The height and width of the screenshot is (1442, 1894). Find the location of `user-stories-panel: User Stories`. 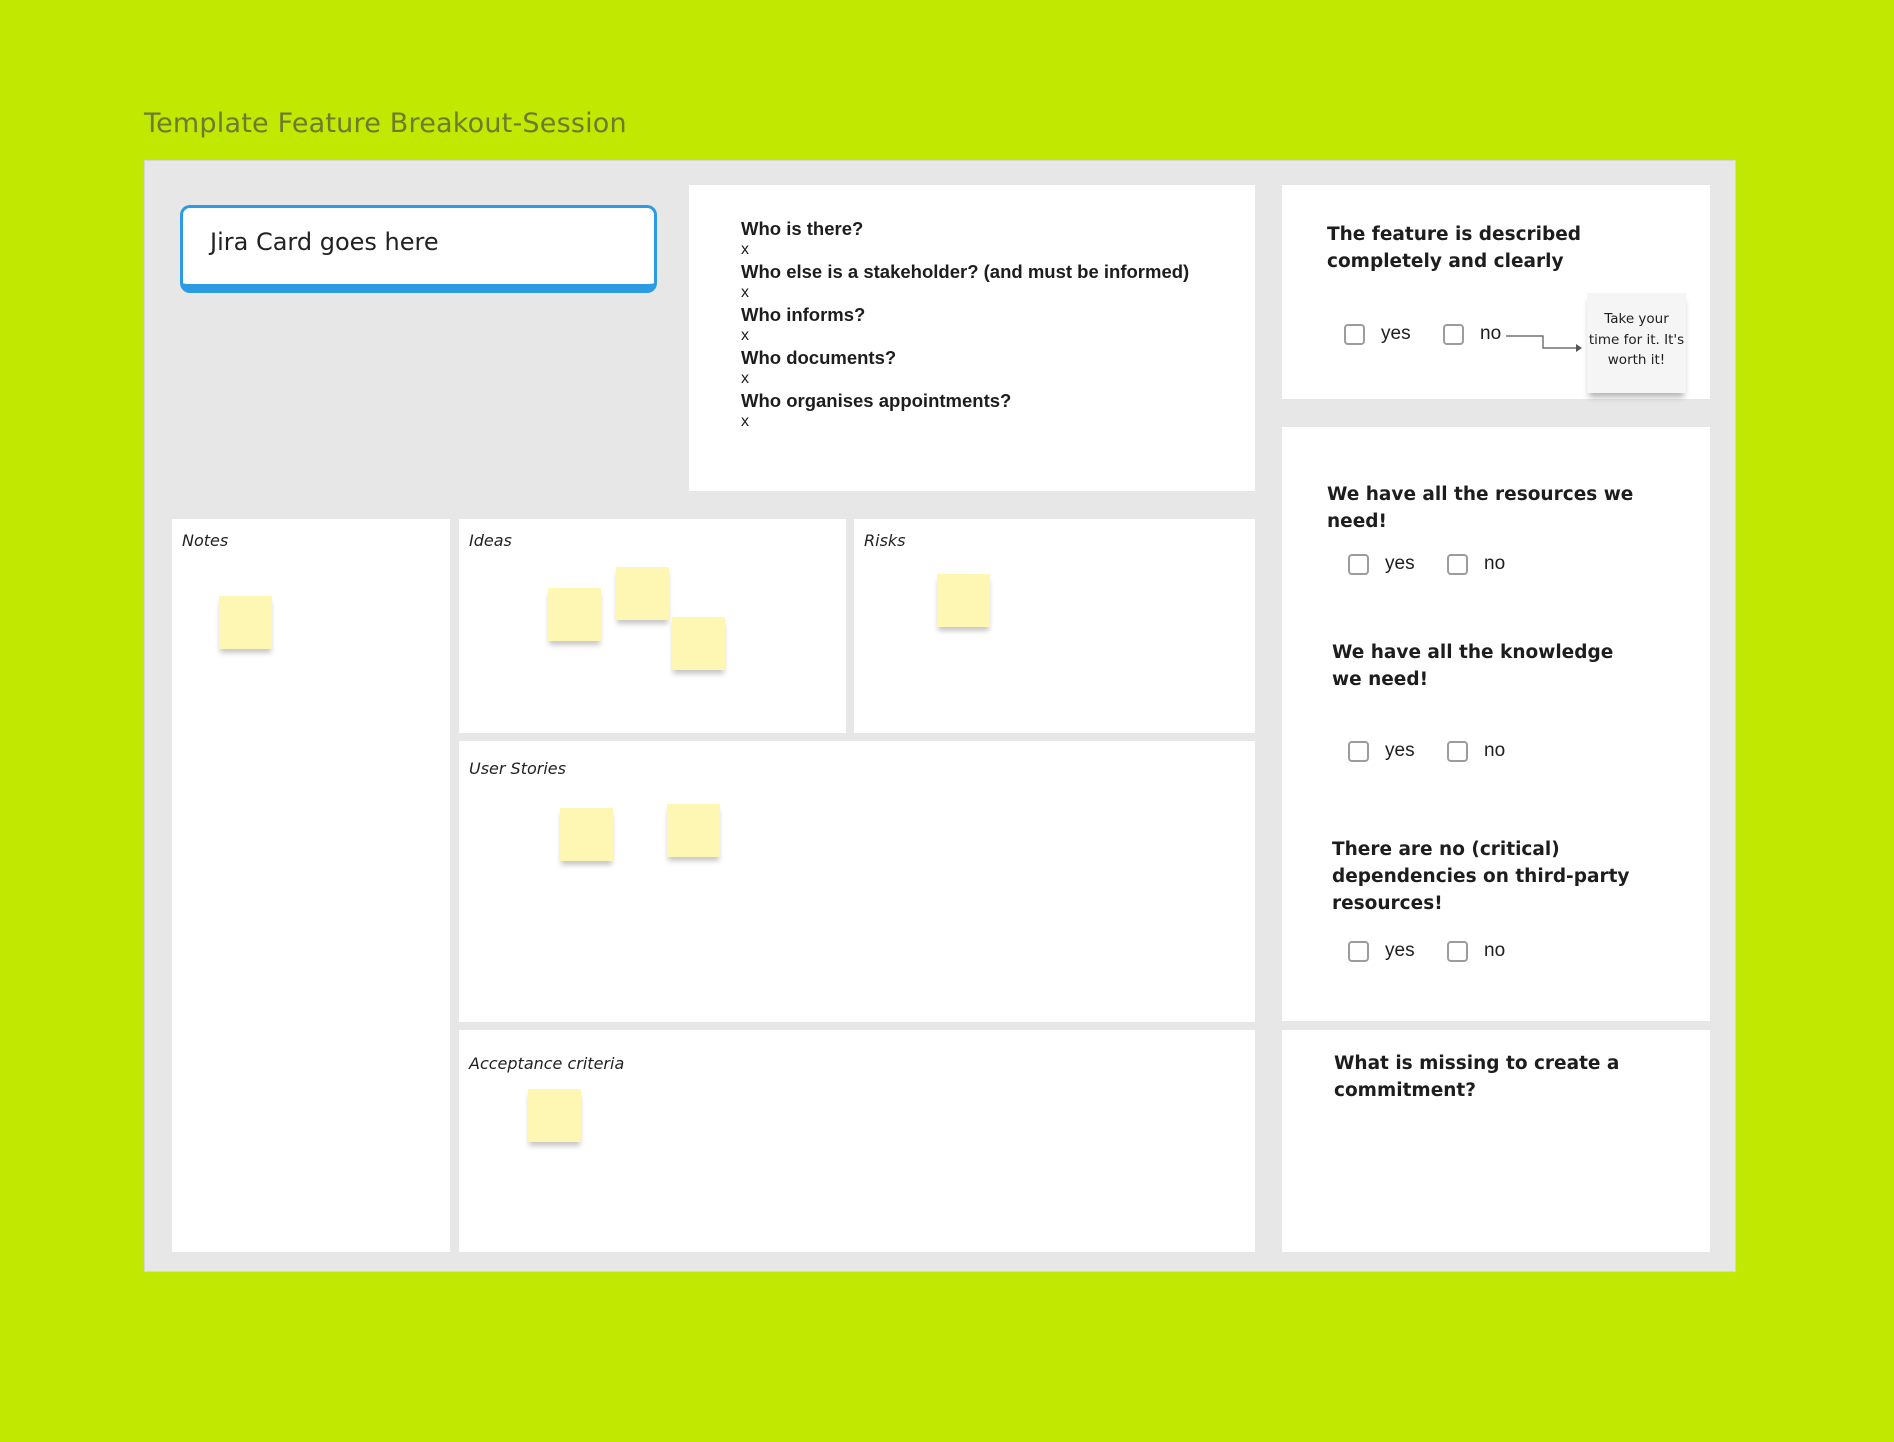

user-stories-panel: User Stories is located at coordinates (857, 881).